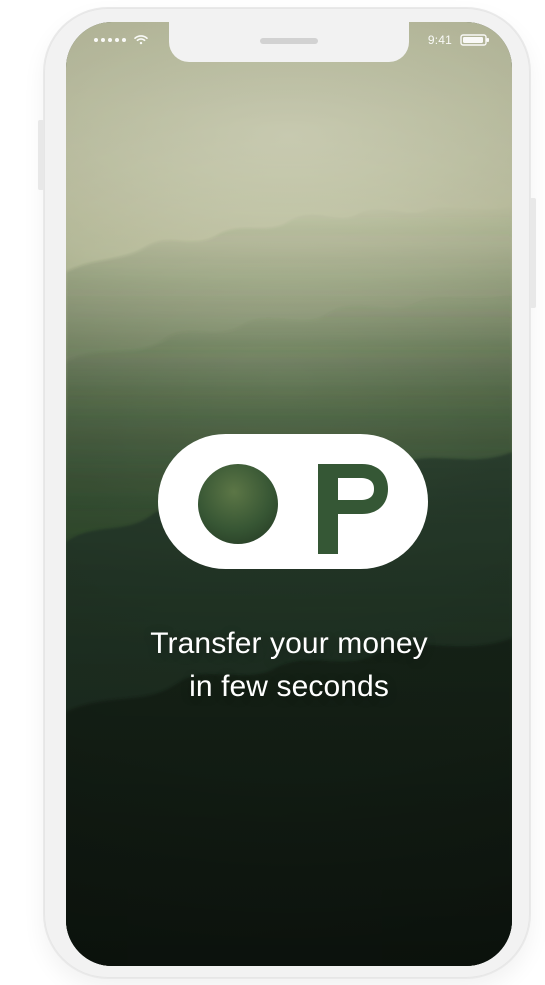 Image resolution: width=545 pixels, height=985 pixels. I want to click on logo-o-mark, so click(238, 504).